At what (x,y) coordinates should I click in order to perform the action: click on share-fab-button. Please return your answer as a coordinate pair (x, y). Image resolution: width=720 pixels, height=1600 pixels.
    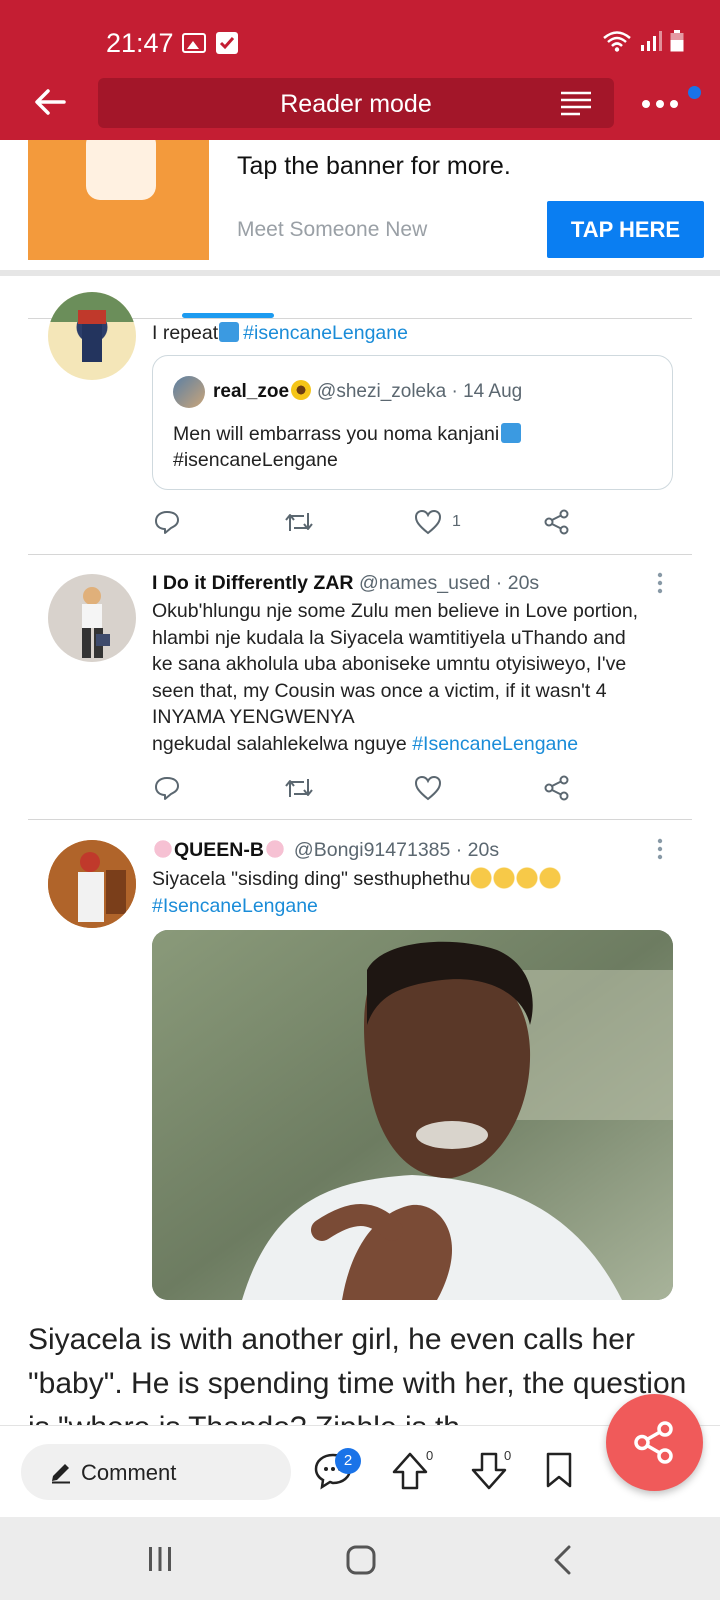
    Looking at the image, I should click on (654, 1442).